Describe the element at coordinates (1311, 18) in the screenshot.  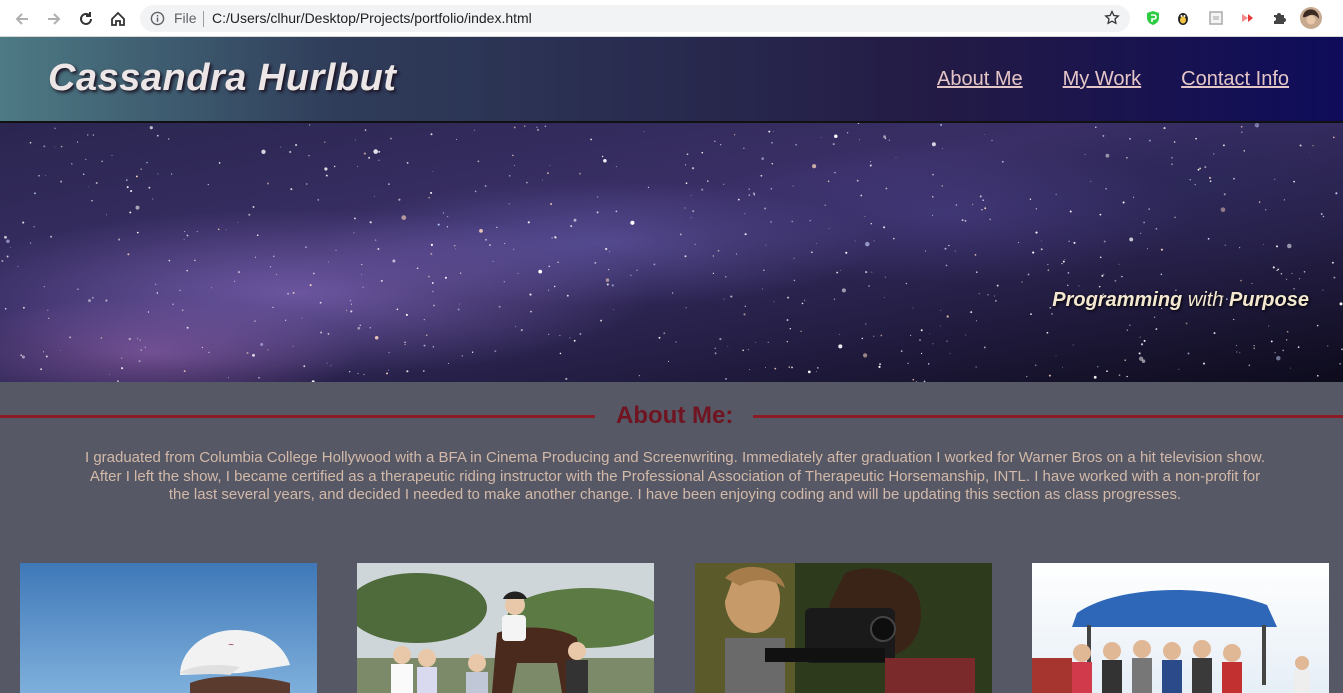
I see `profile-avatar` at that location.